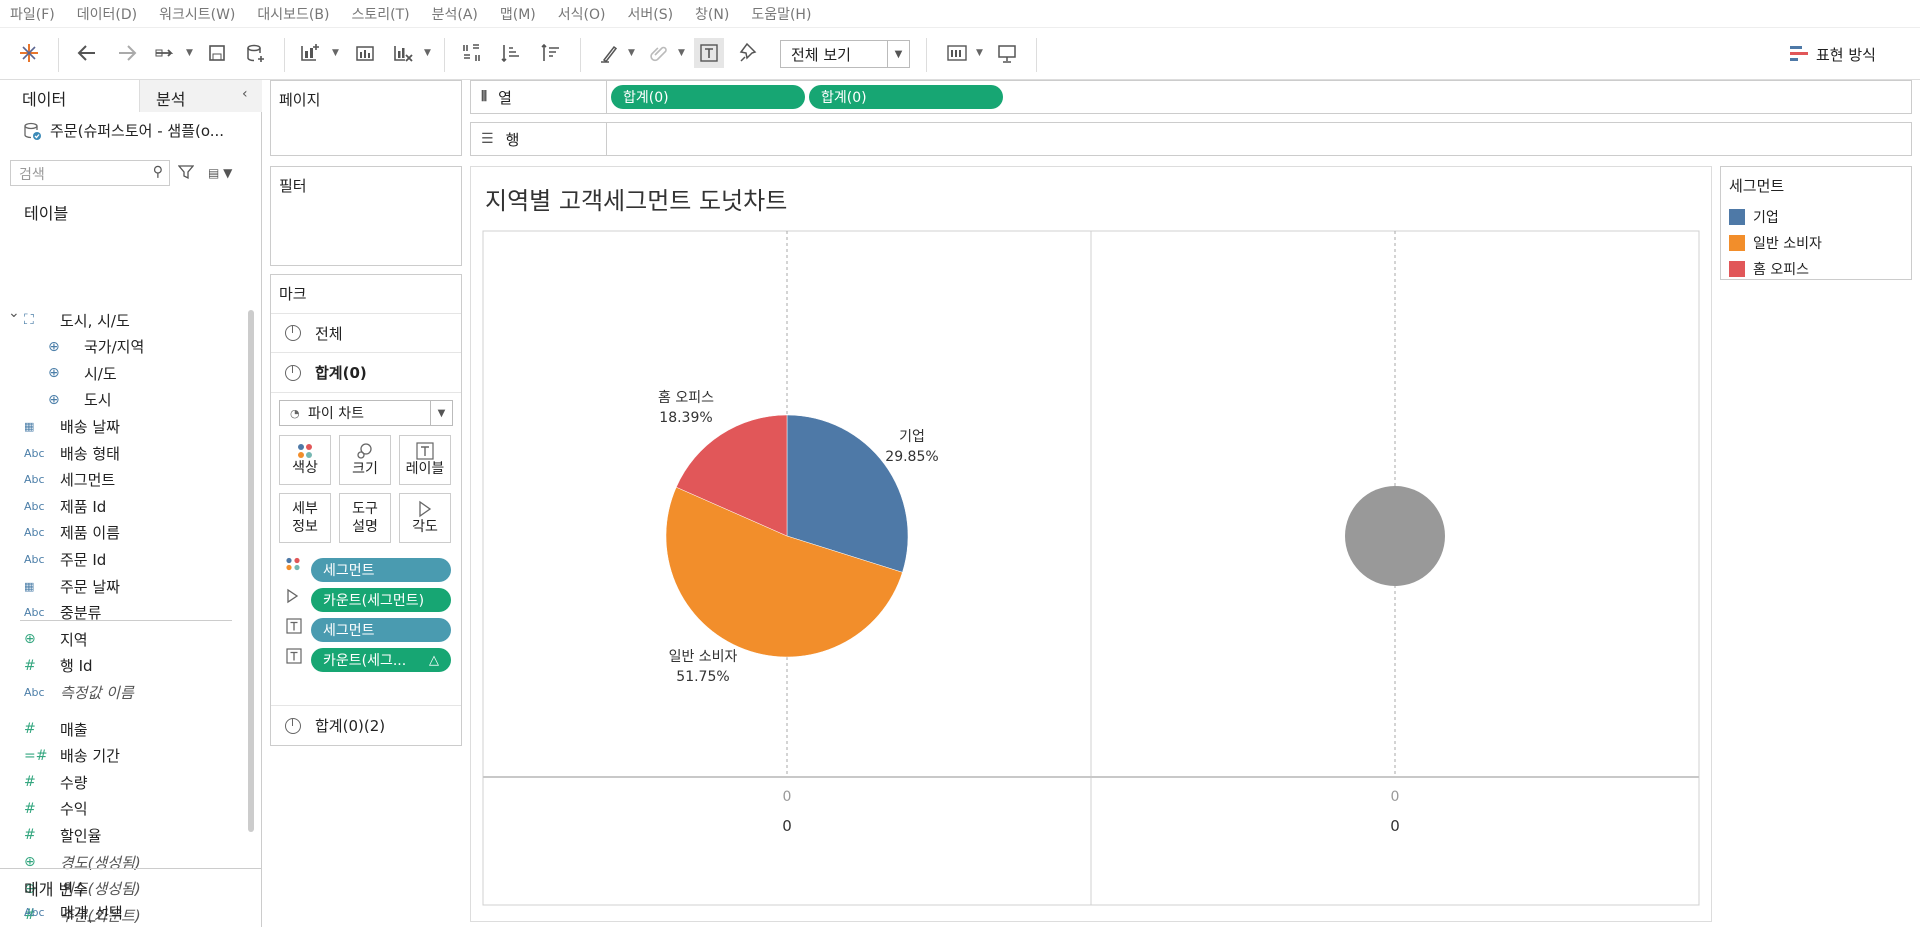 The height and width of the screenshot is (927, 1920). Describe the element at coordinates (98, 400) in the screenshot. I see `field-label: 도시` at that location.